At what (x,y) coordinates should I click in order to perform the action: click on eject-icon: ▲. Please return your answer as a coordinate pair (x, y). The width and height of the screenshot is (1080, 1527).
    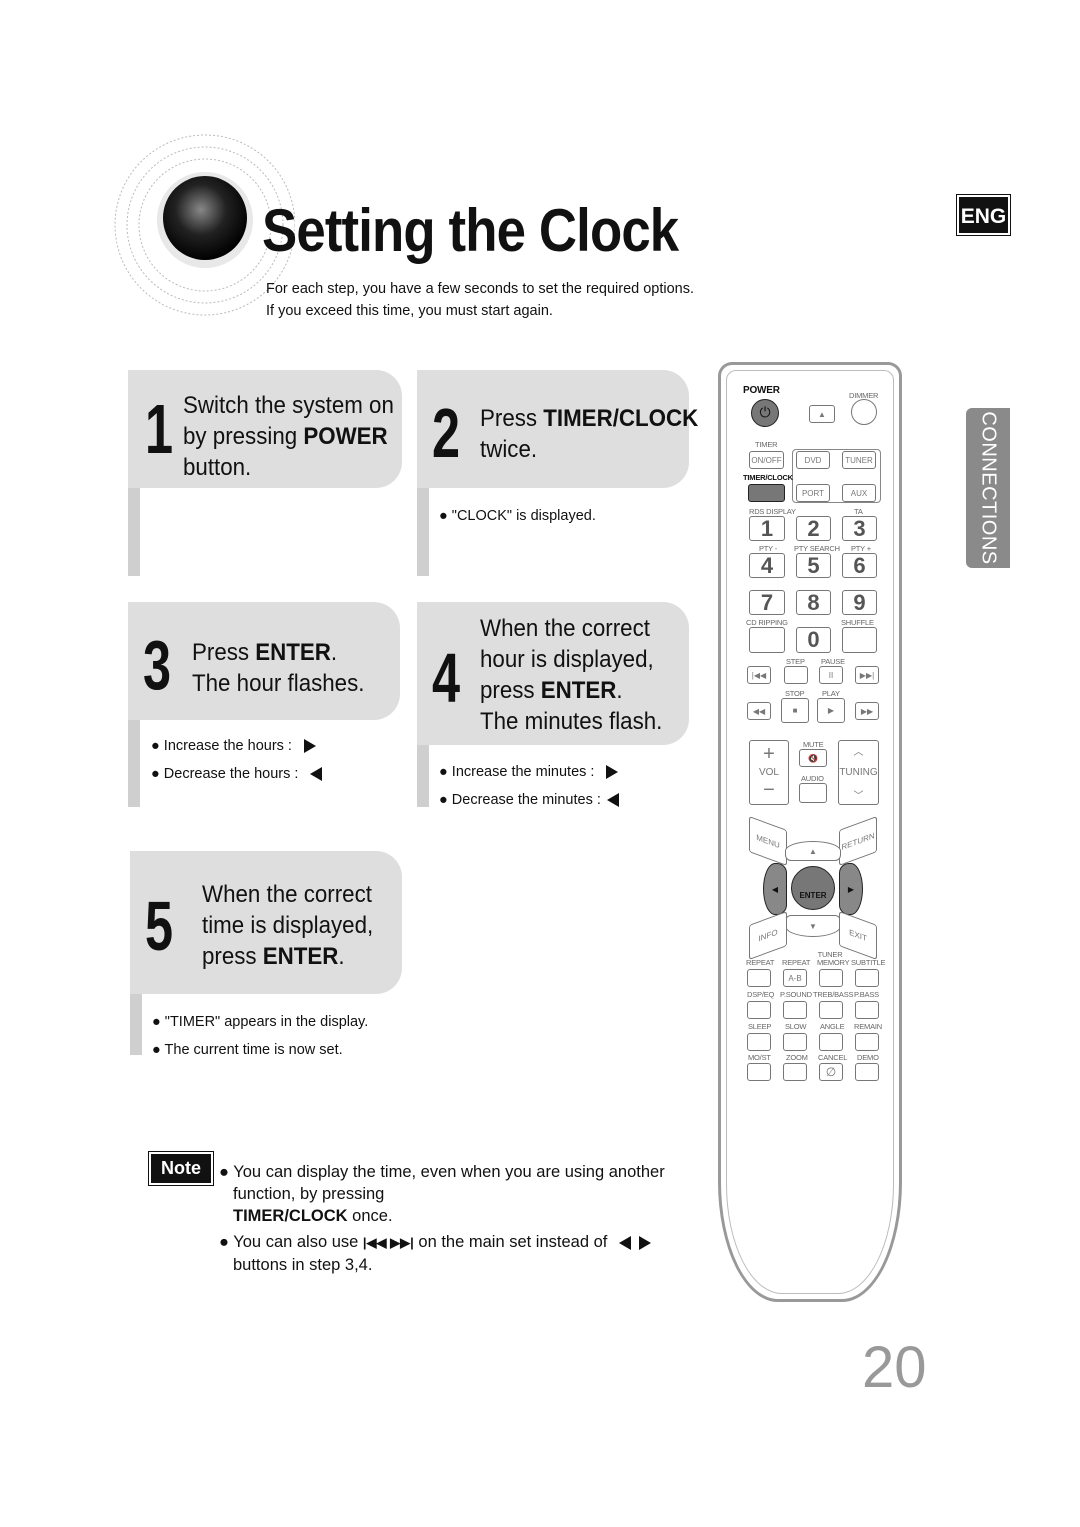
    Looking at the image, I should click on (822, 414).